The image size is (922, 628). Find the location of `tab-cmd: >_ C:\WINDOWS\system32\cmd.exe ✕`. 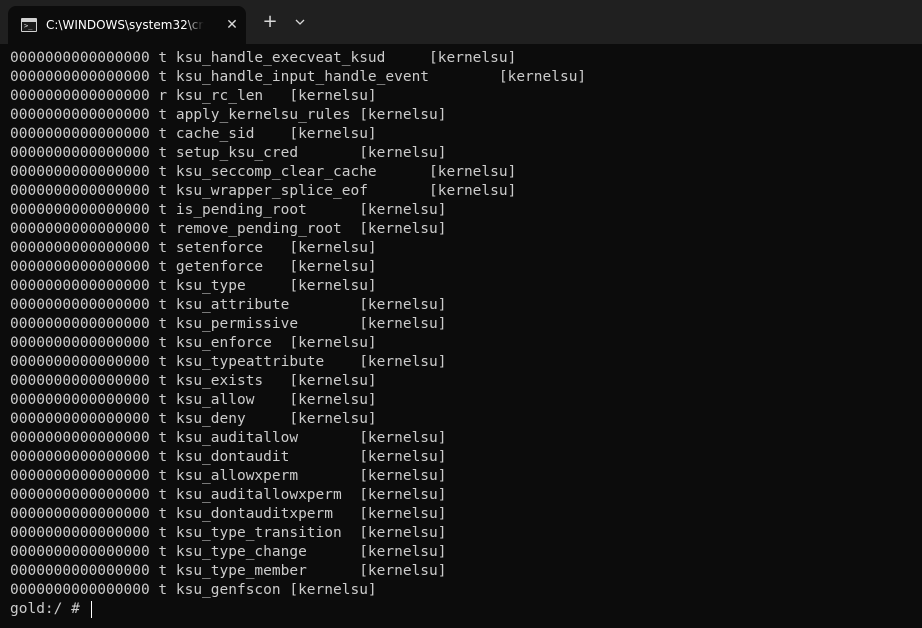

tab-cmd: >_ C:\WINDOWS\system32\cmd.exe ✕ is located at coordinates (127, 25).